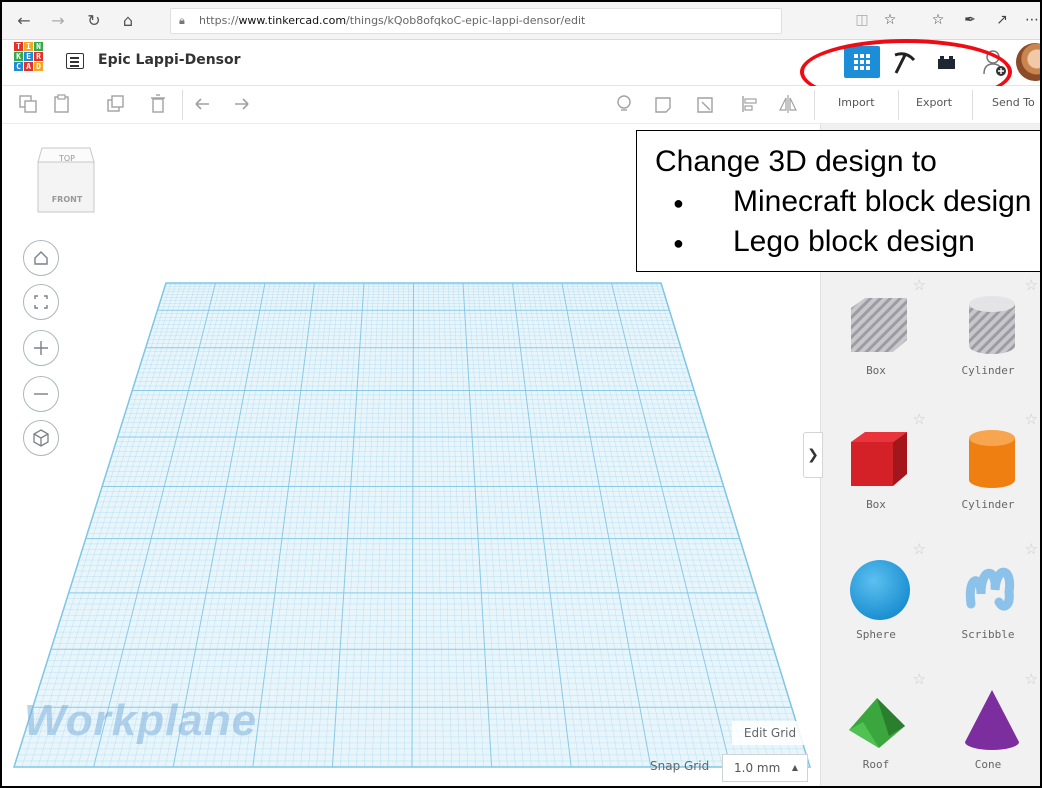 The image size is (1042, 788). I want to click on copy-icon, so click(28, 104).